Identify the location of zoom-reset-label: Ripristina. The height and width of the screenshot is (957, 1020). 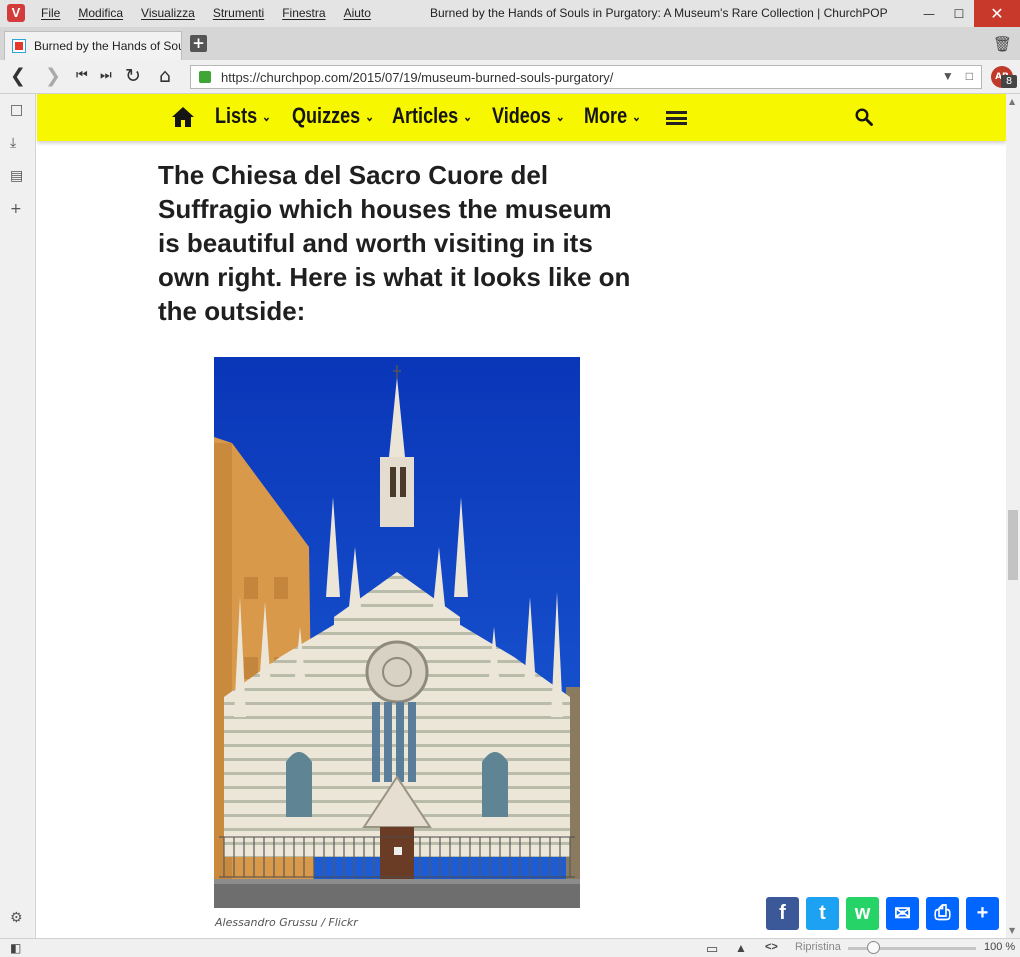
(818, 947).